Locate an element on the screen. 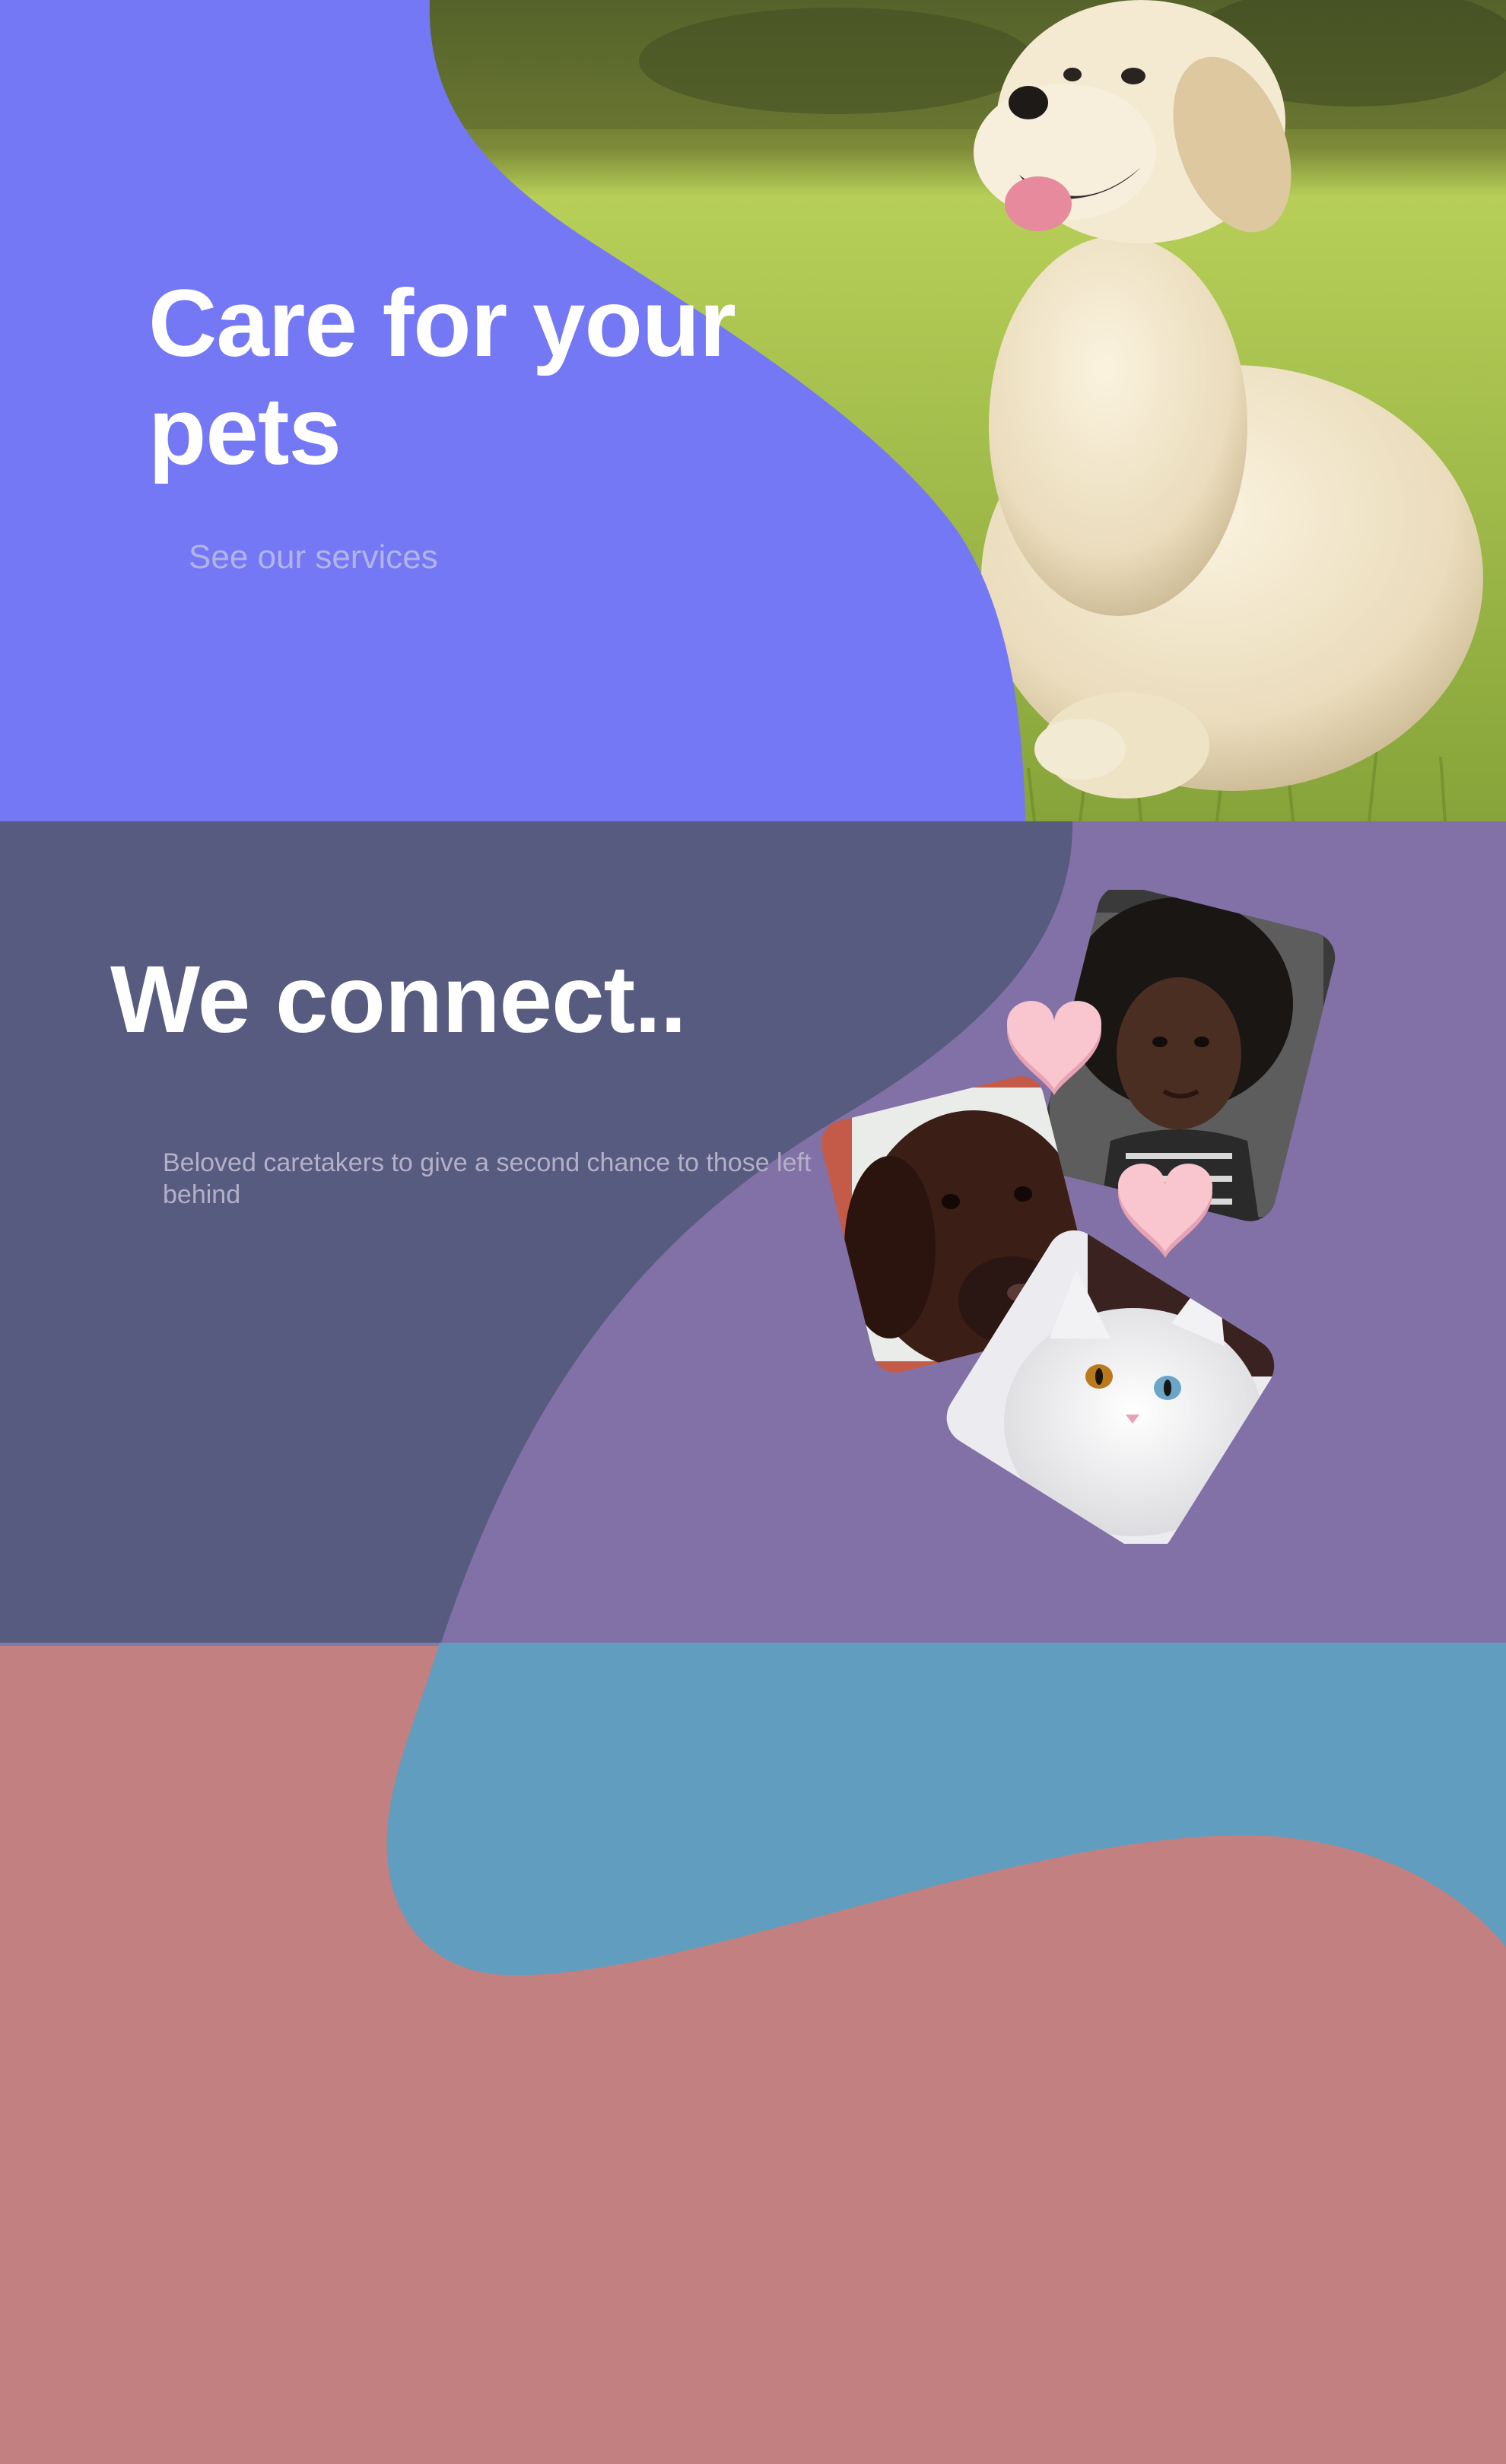  hero-title: Care for your pets is located at coordinates (442, 377).